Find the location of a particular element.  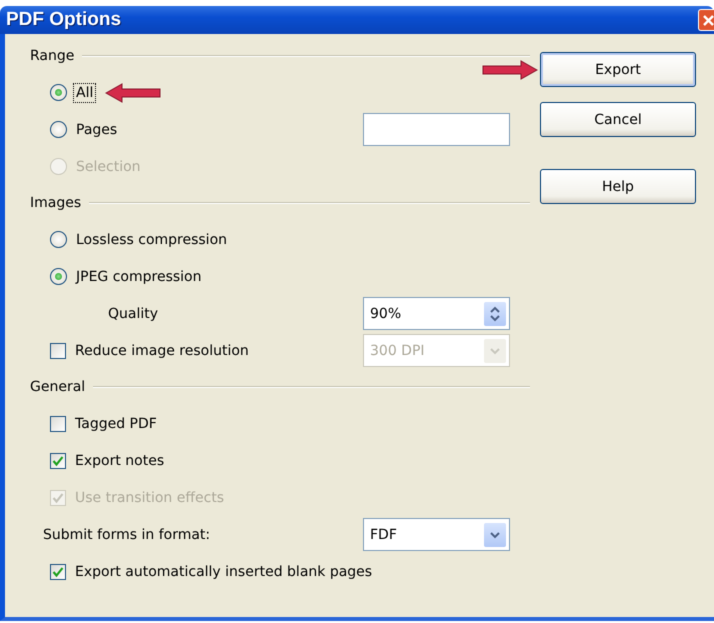

option-label: Export notes is located at coordinates (120, 461).